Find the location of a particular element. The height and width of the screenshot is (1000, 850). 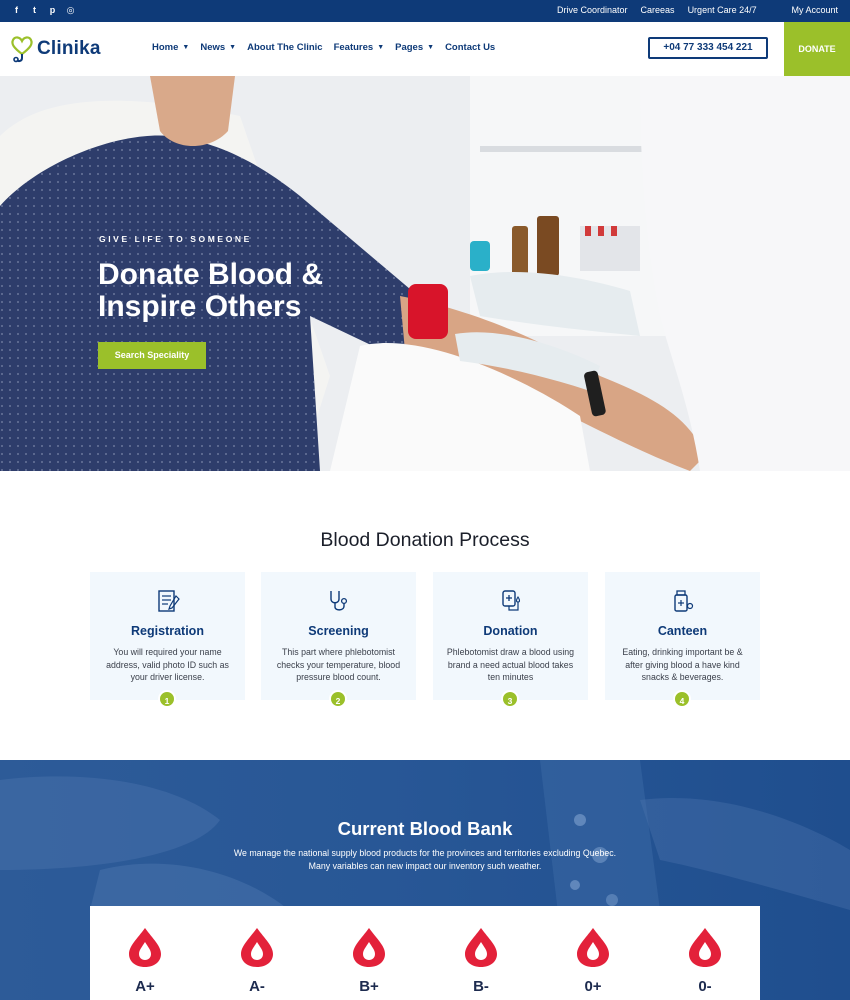

nav-label: Home is located at coordinates (165, 47).